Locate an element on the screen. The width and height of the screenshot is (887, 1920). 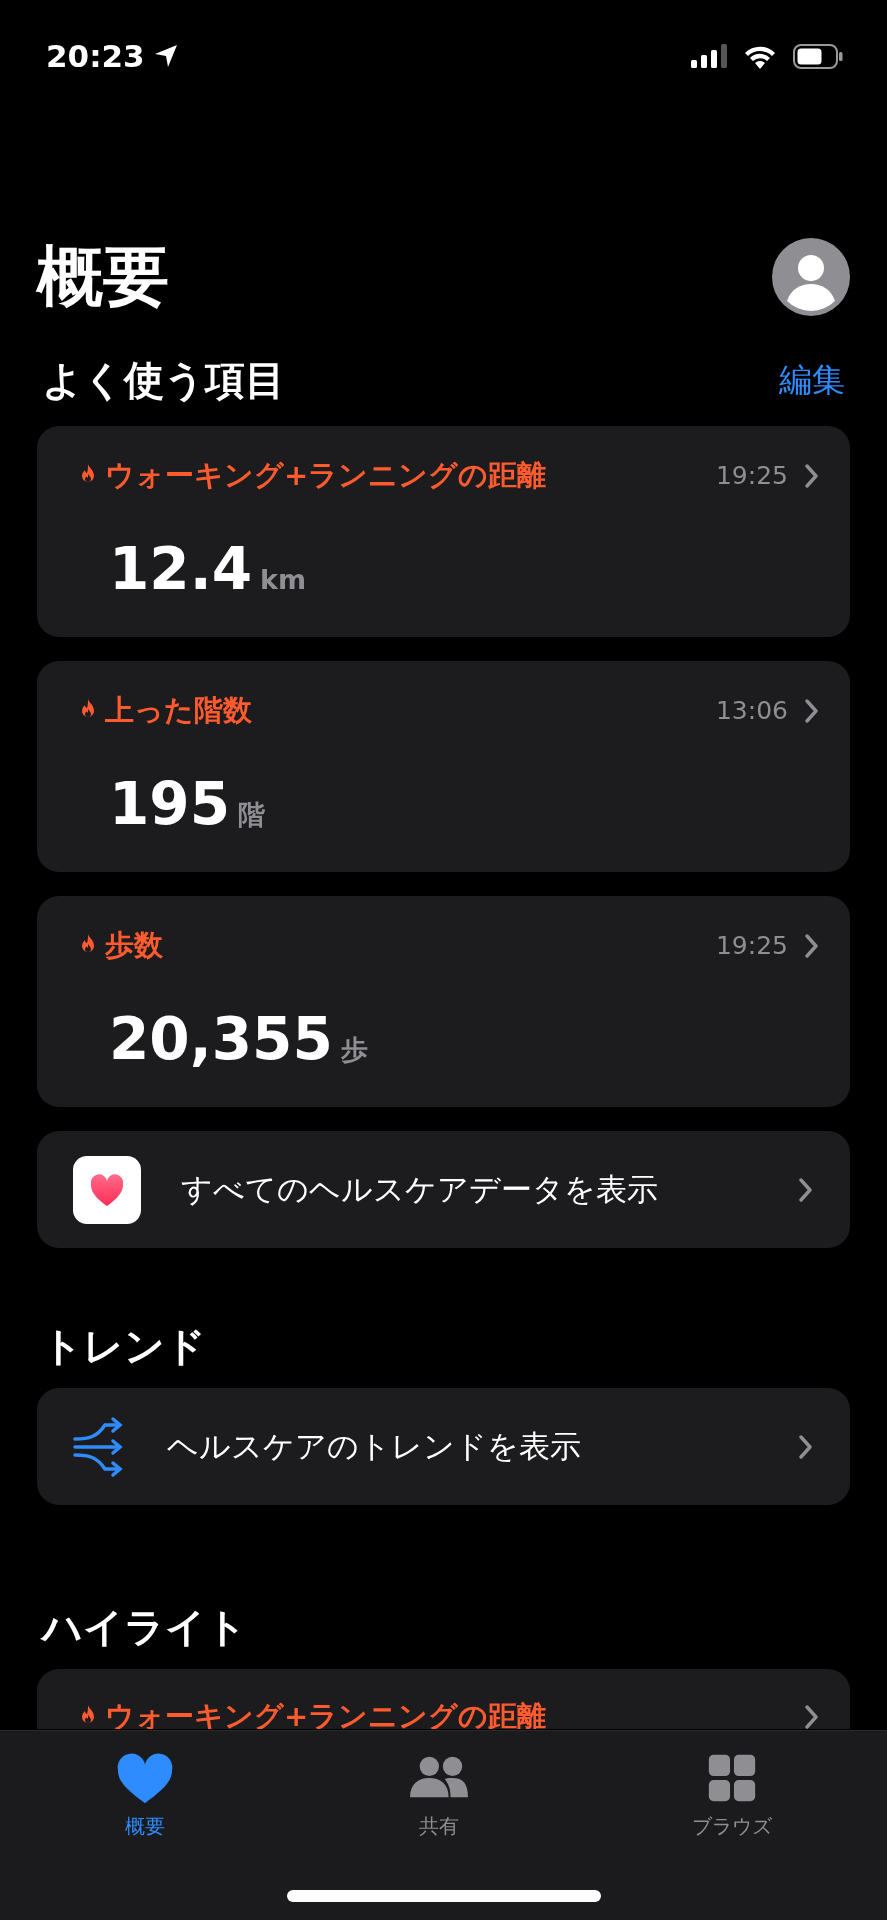
tab-item: 共有 is located at coordinates (438, 1796).